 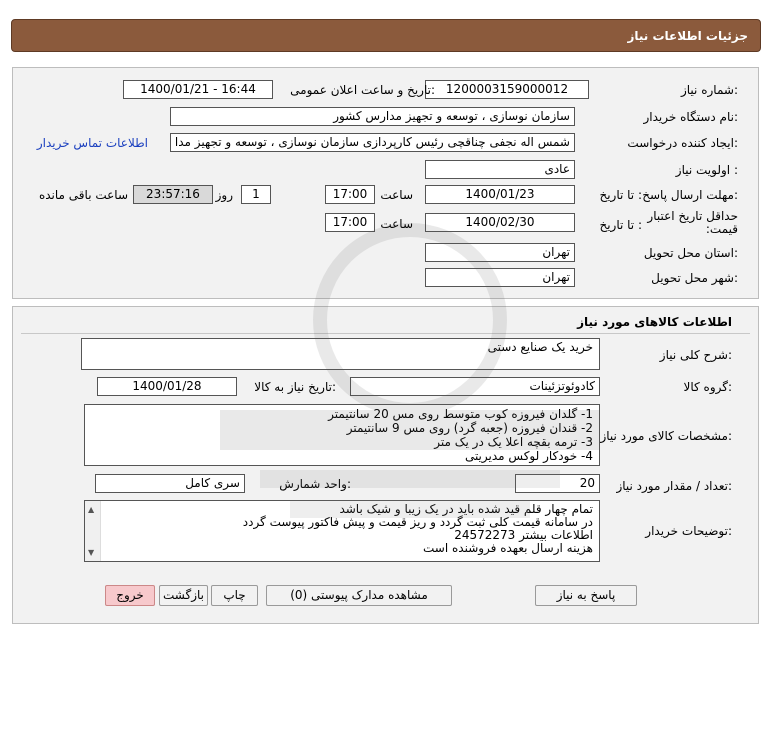 I want to click on city-label: شهر محل تحویل:, so click(x=694, y=278).